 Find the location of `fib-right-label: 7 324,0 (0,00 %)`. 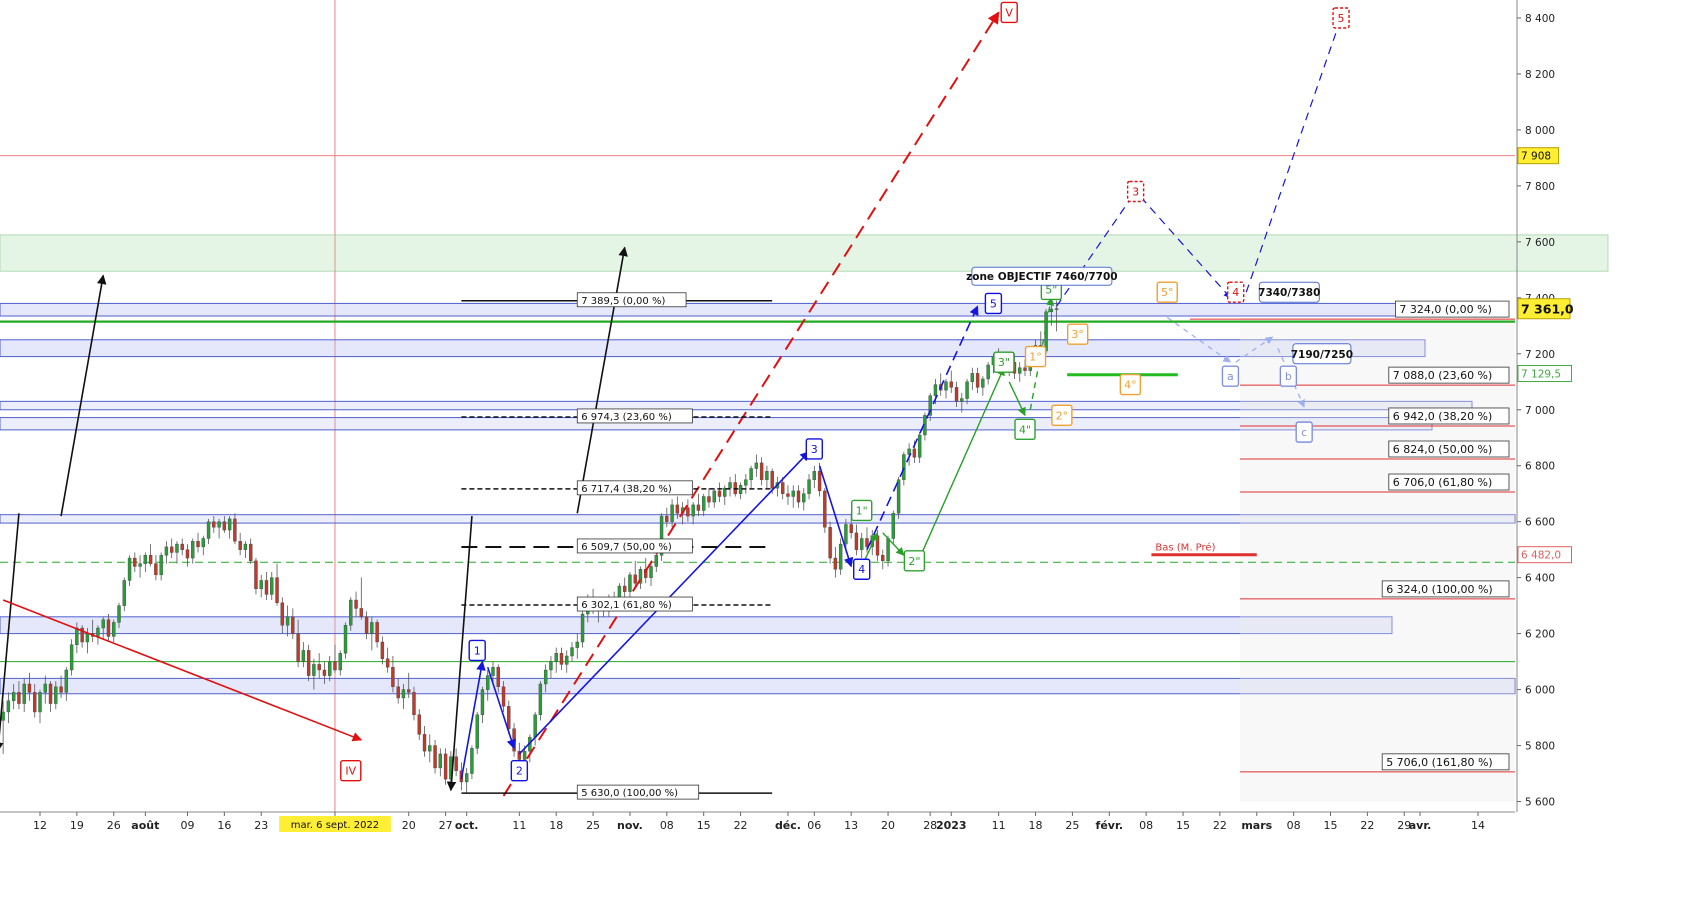

fib-right-label: 7 324,0 (0,00 %) is located at coordinates (1445, 309).